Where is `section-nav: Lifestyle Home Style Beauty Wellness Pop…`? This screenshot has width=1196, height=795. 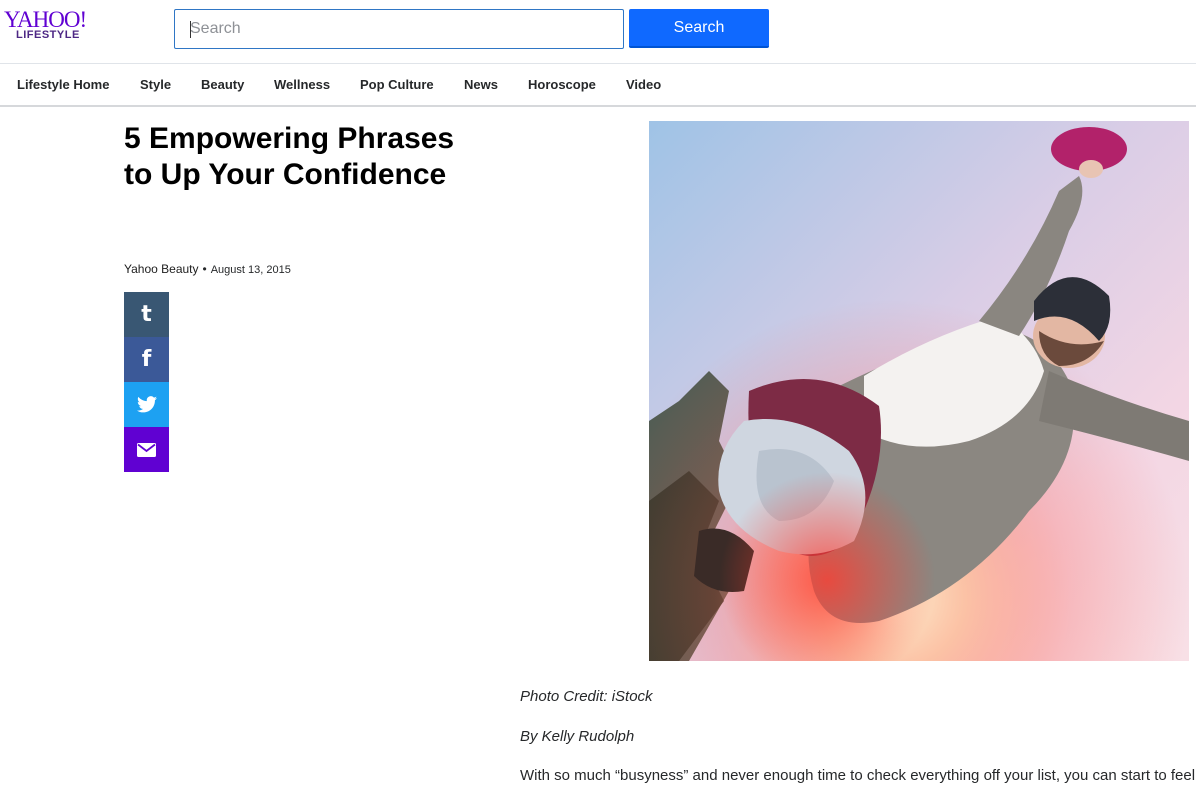 section-nav: Lifestyle Home Style Beauty Wellness Pop… is located at coordinates (598, 85).